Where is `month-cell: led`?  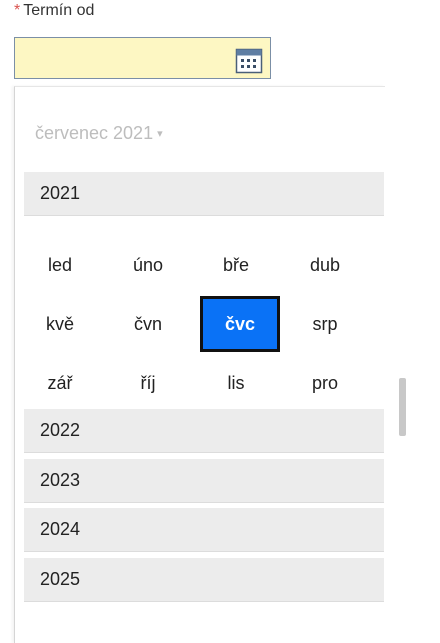
month-cell: led is located at coordinates (60, 265).